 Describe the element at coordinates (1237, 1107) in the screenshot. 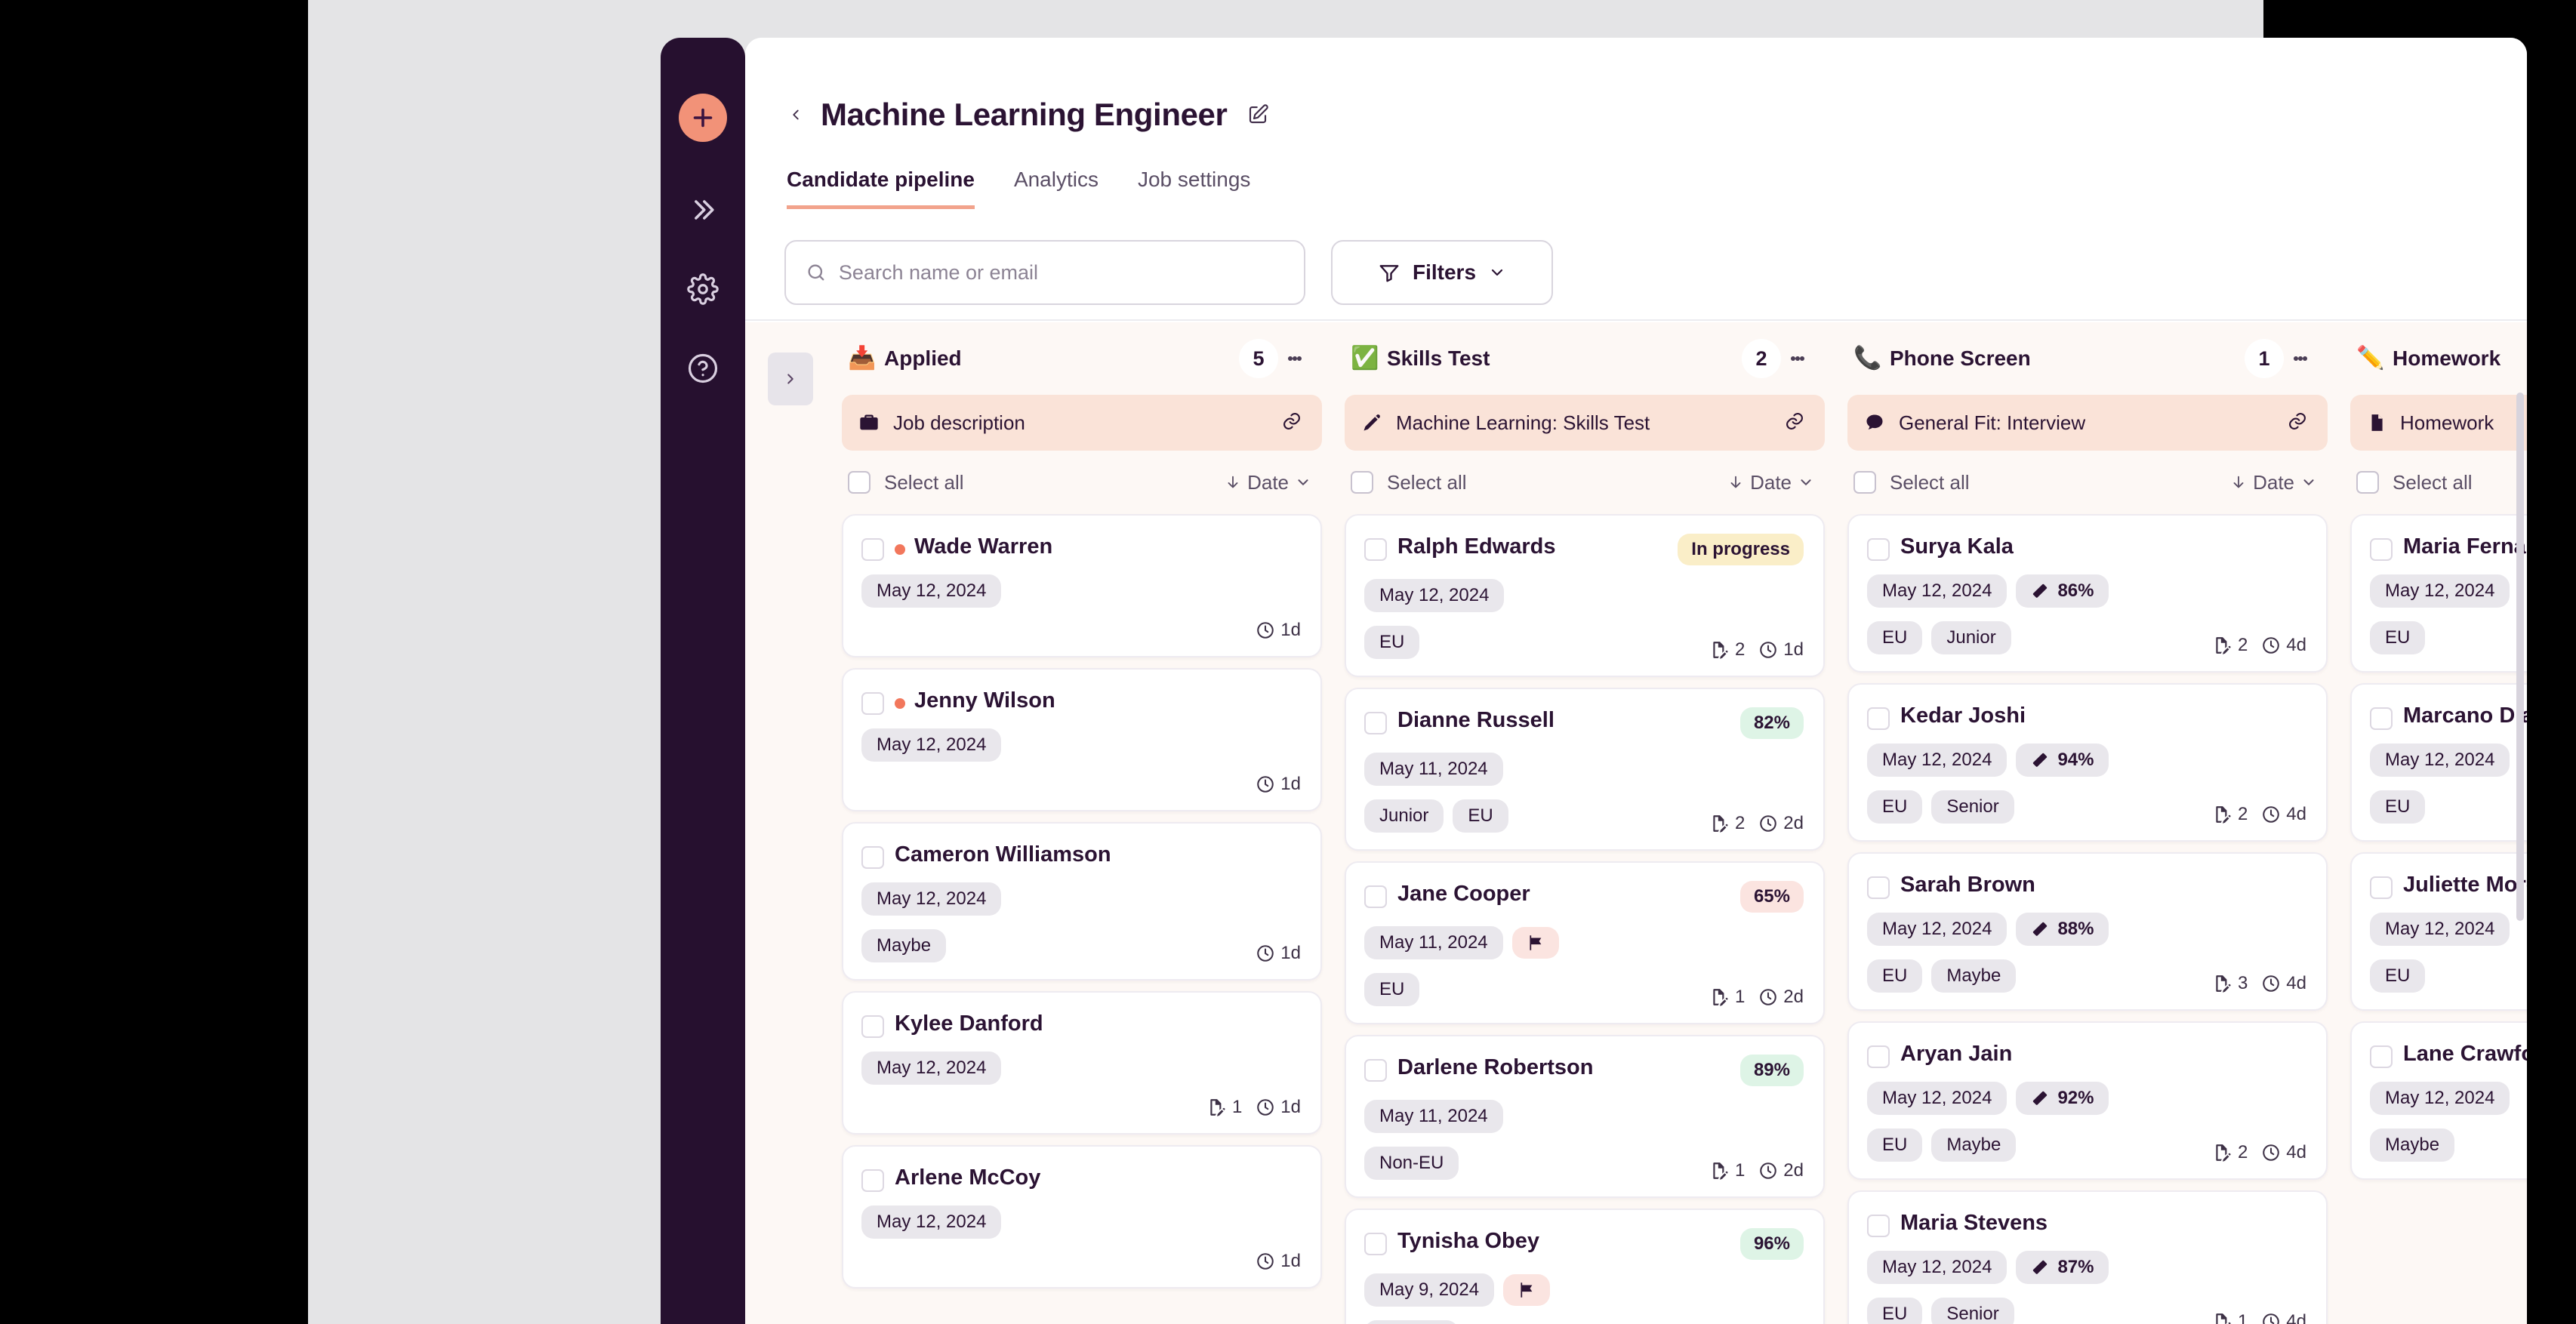

I see `note-count-value: 1` at that location.